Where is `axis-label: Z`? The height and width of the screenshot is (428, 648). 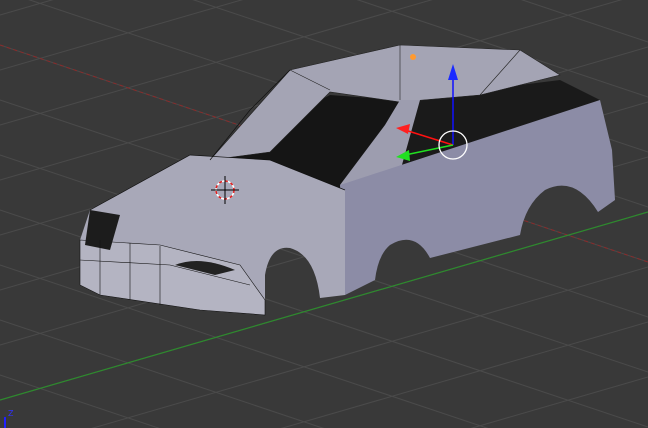 axis-label: Z is located at coordinates (11, 413).